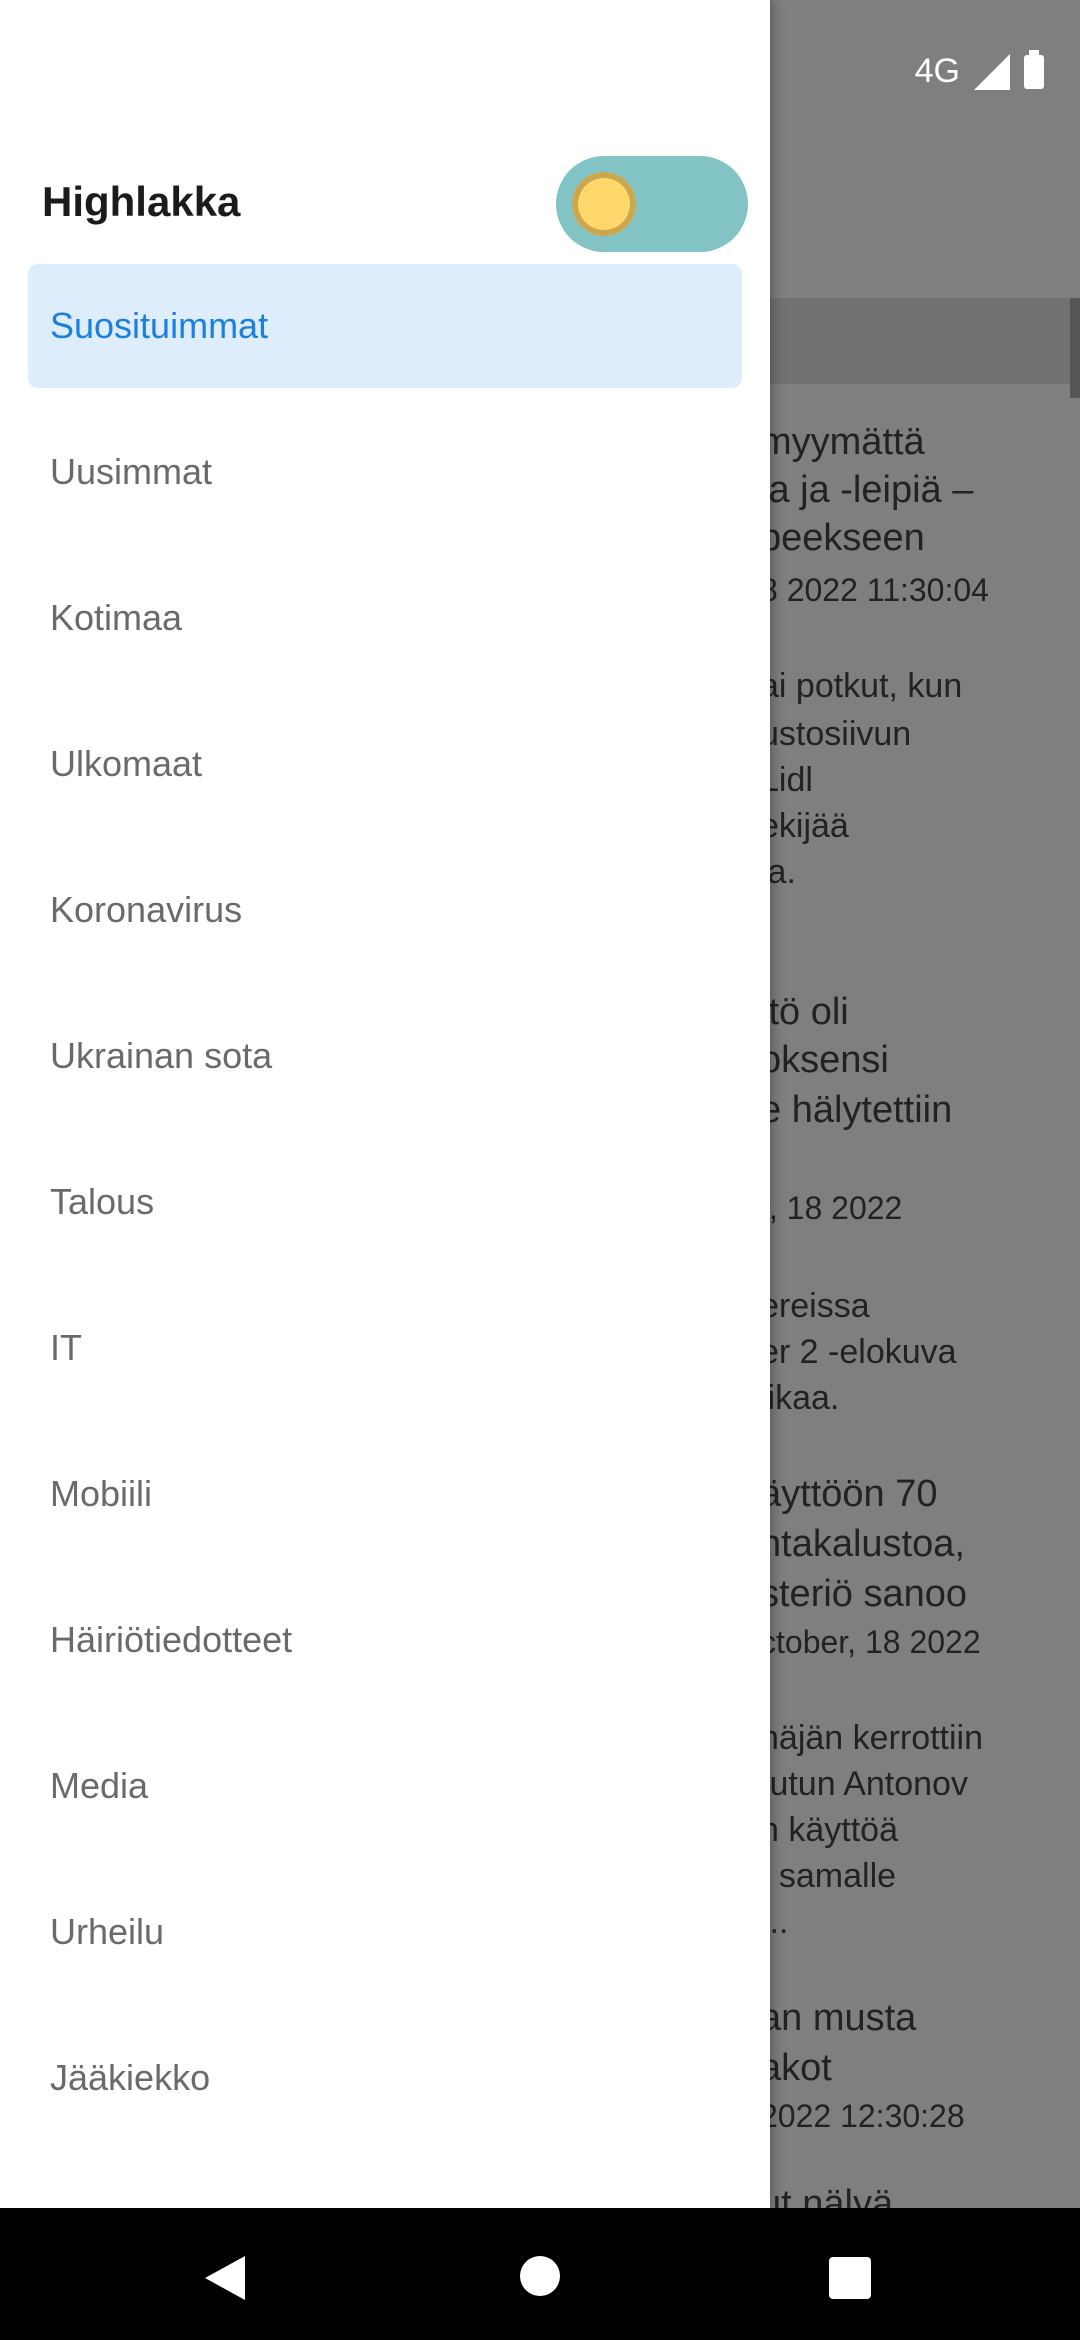 This screenshot has height=2340, width=1080. Describe the element at coordinates (1075, 348) in the screenshot. I see `scrollbar` at that location.